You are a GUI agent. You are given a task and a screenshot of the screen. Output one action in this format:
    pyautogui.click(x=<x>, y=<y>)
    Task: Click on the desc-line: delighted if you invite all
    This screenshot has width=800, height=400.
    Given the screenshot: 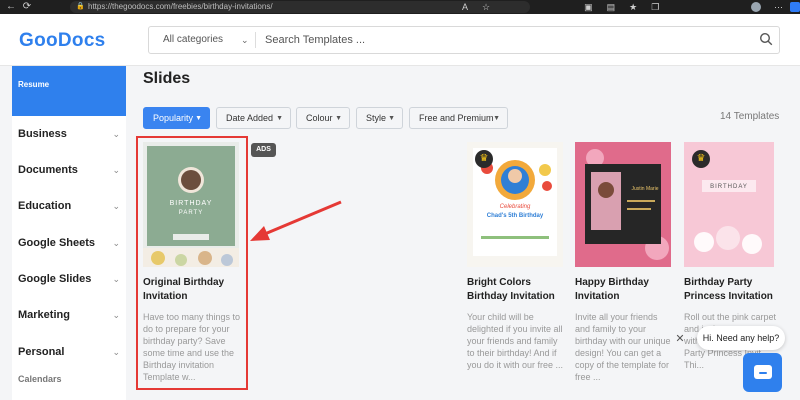 What is the action you would take?
    pyautogui.click(x=515, y=329)
    